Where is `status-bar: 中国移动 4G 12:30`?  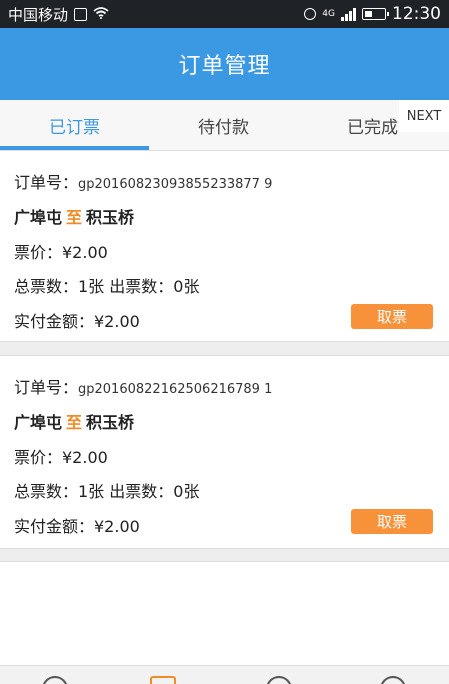
status-bar: 中国移动 4G 12:30 is located at coordinates (224, 14).